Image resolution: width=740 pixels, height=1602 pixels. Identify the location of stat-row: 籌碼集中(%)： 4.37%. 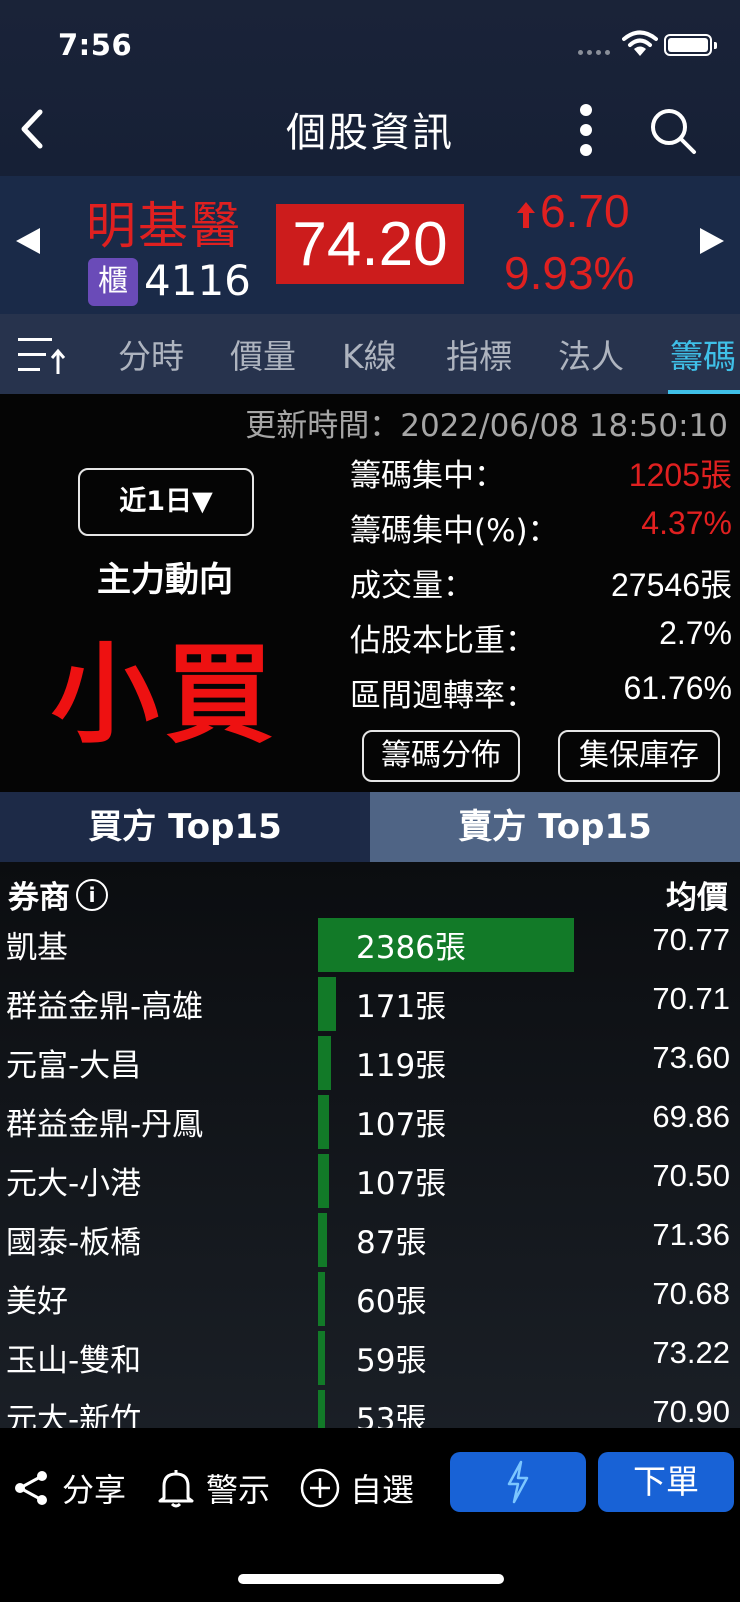
(541, 530).